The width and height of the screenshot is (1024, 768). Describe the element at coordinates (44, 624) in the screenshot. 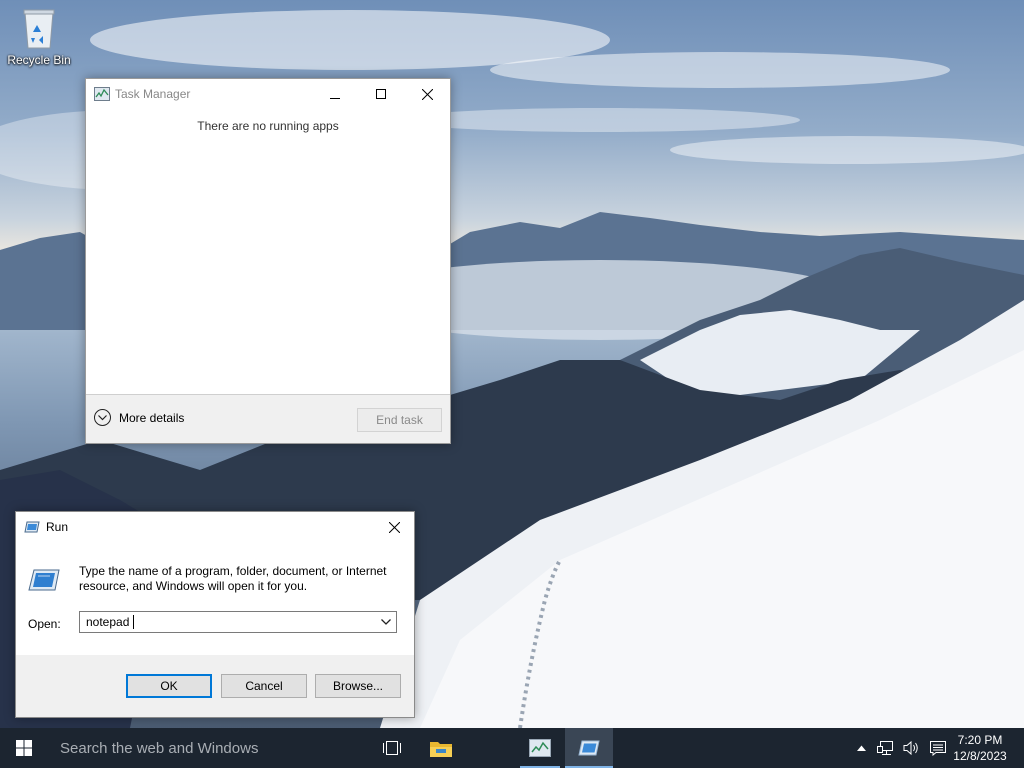

I see `open-label: Open:` at that location.